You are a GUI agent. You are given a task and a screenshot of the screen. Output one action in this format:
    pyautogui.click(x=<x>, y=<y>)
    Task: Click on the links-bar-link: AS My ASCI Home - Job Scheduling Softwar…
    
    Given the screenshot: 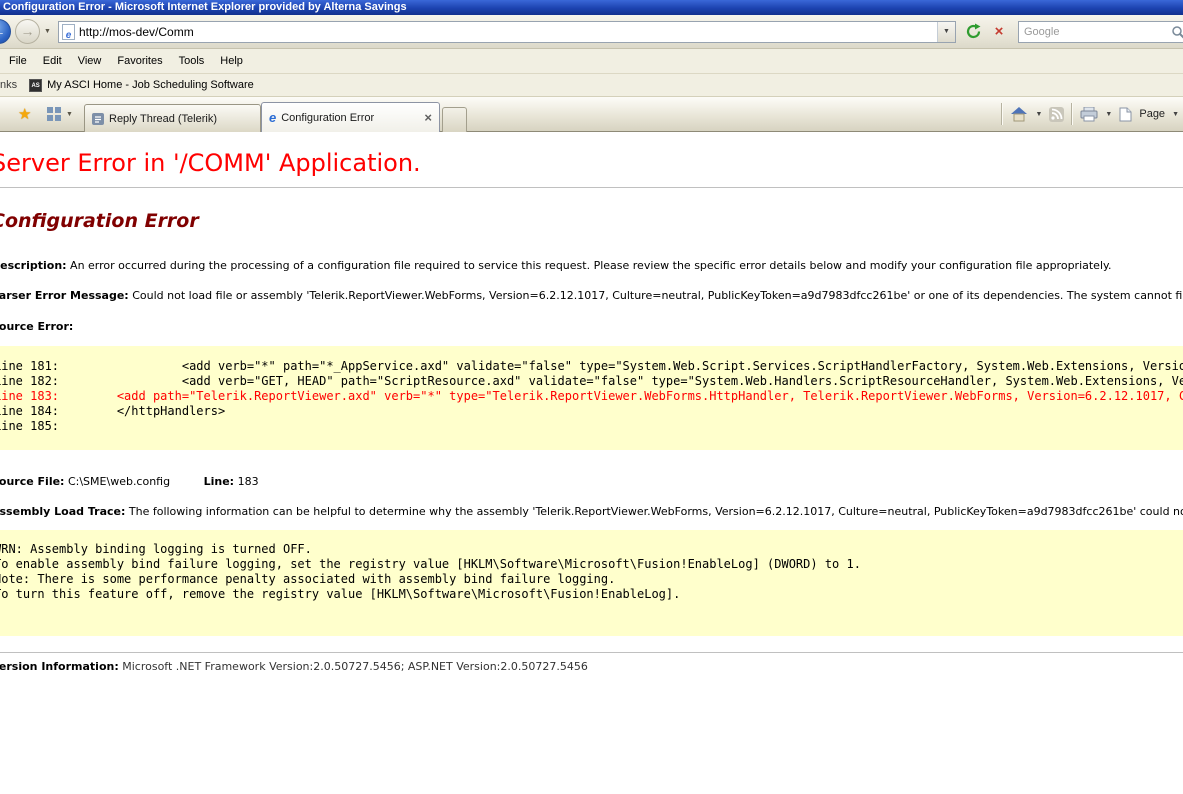 What is the action you would take?
    pyautogui.click(x=141, y=85)
    